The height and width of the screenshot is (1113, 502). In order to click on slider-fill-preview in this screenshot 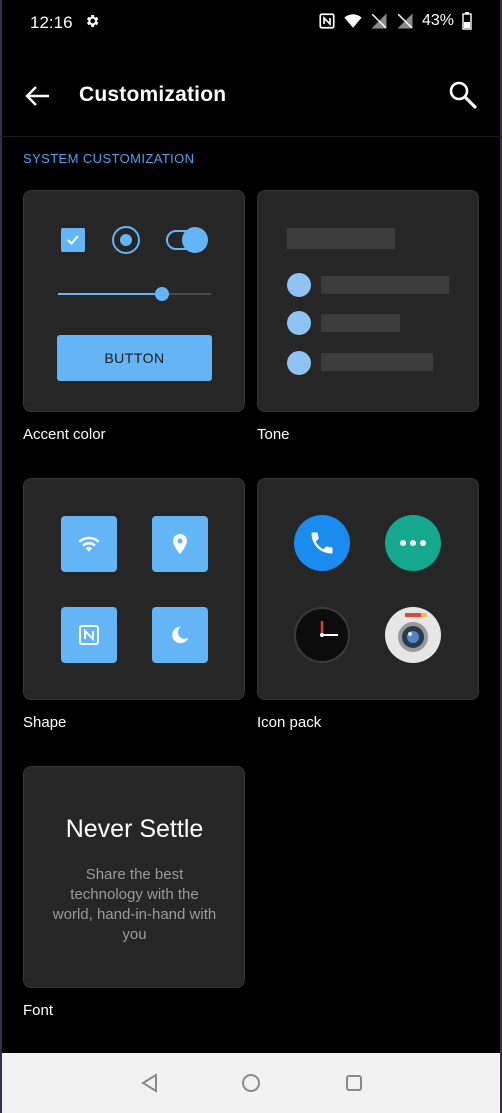, I will do `click(110, 294)`.